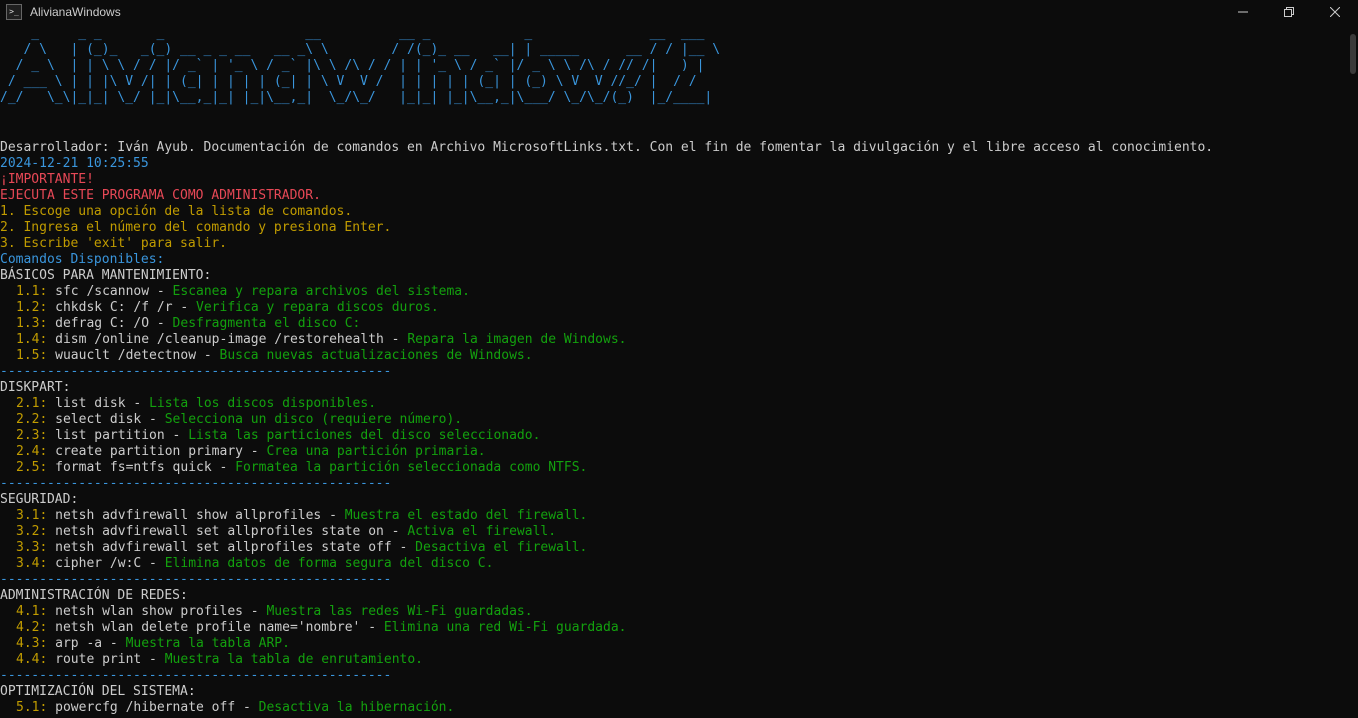  Describe the element at coordinates (122, 307) in the screenshot. I see `command-text: chkdsk C: /f /r -` at that location.